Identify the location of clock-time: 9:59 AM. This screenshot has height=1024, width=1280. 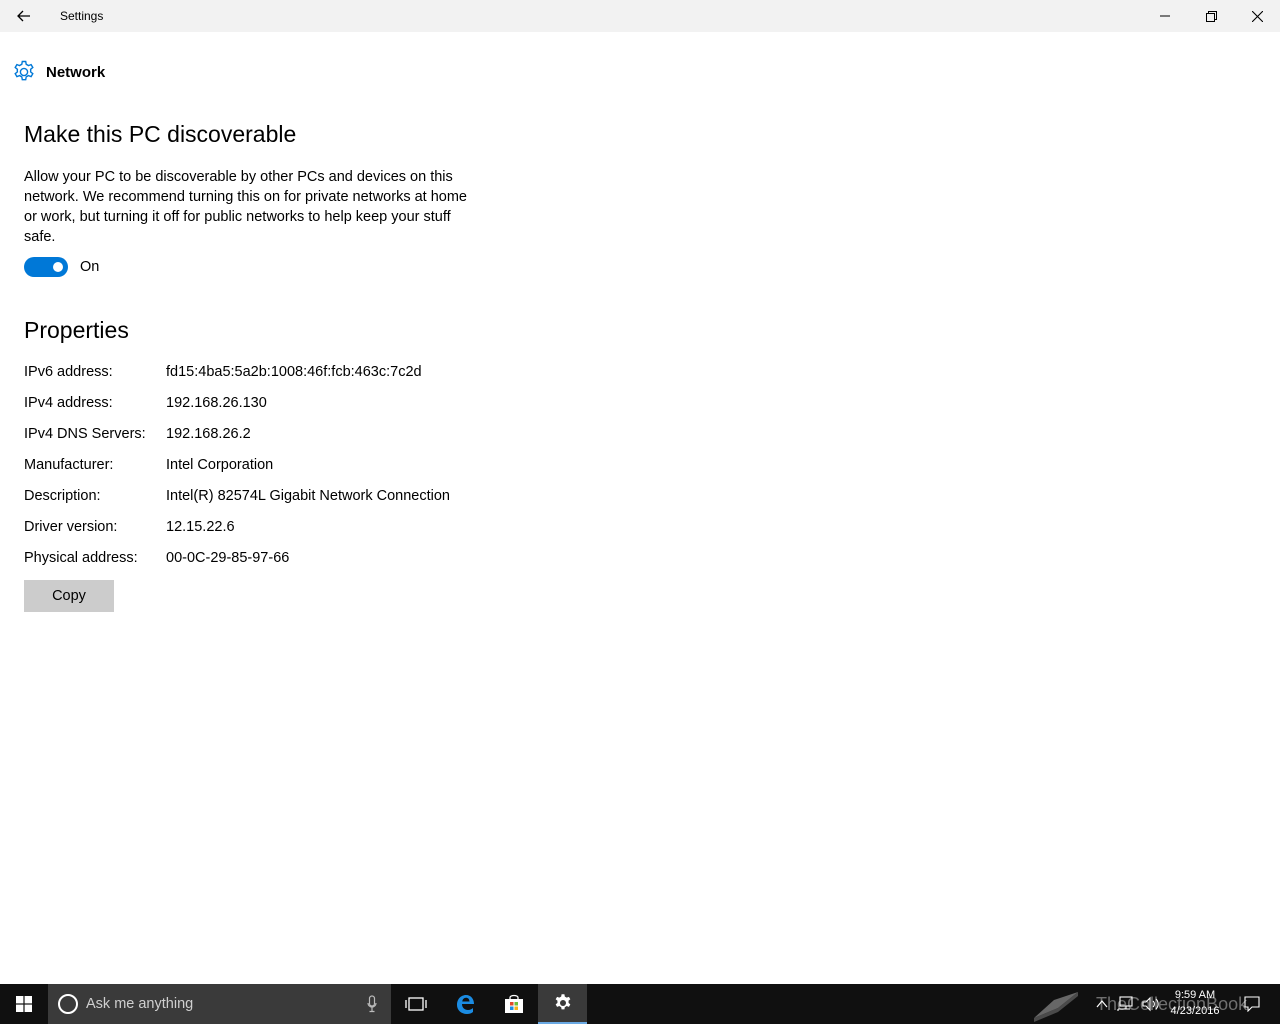
(1195, 995).